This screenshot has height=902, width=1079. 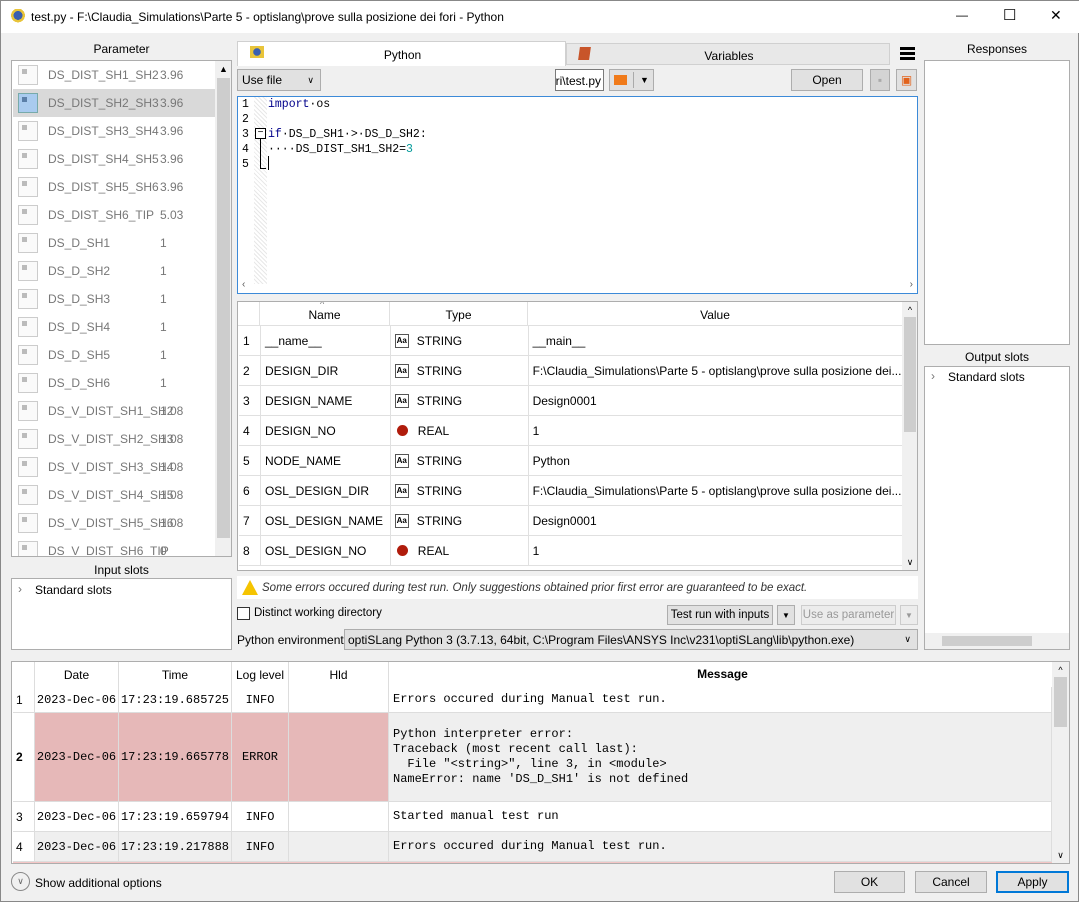 I want to click on expand-options-icon: ∨, so click(x=20, y=881).